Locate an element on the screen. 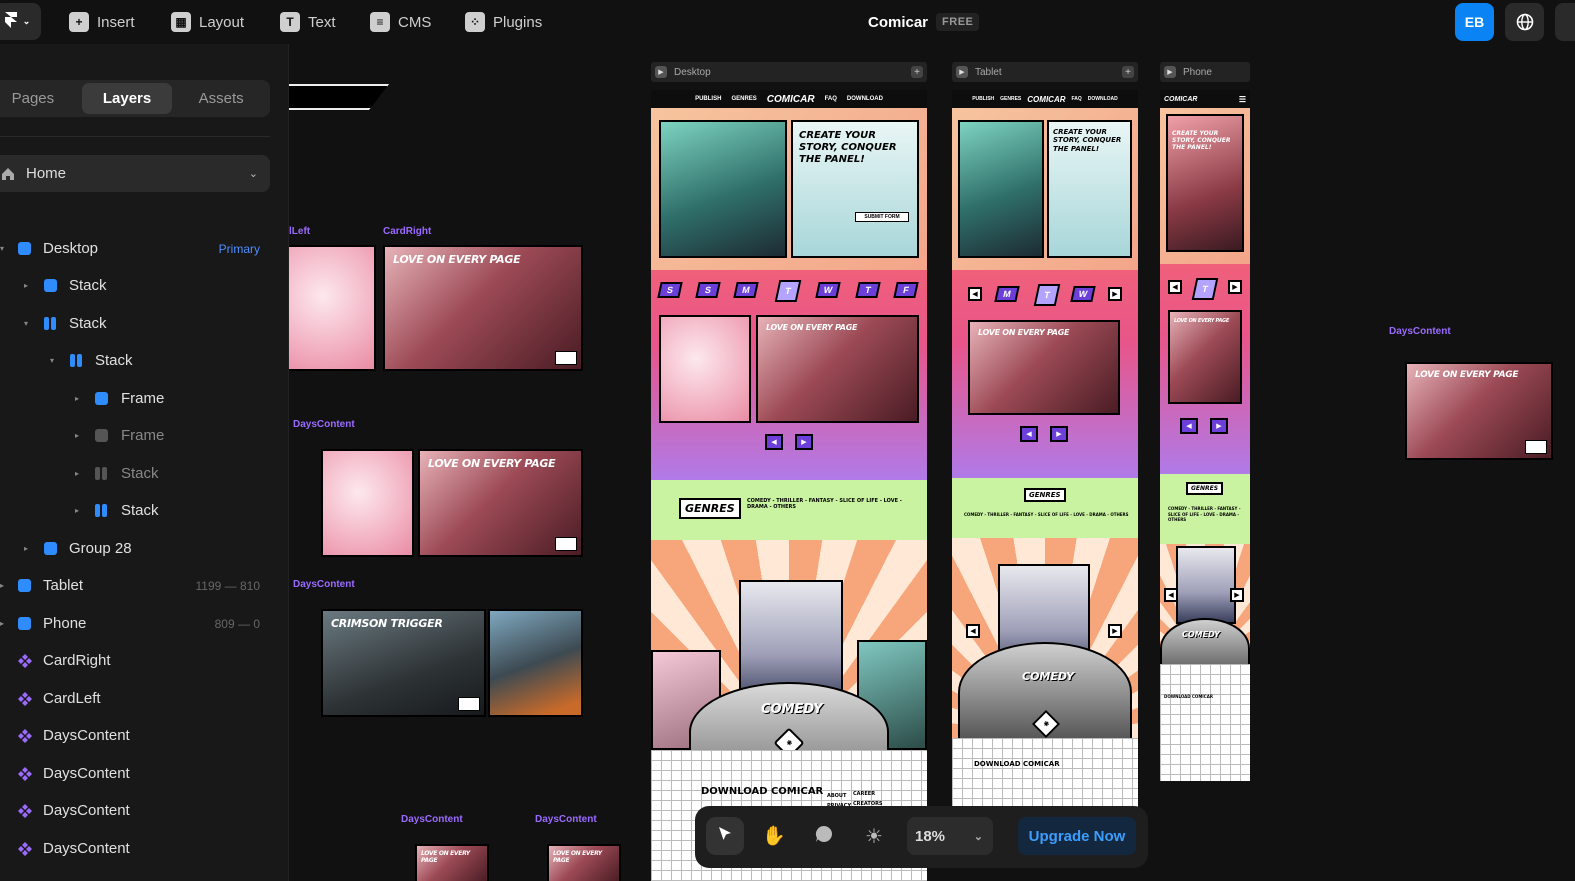 The image size is (1575, 881). submit-form-button: SUBMIT FORM is located at coordinates (882, 217).